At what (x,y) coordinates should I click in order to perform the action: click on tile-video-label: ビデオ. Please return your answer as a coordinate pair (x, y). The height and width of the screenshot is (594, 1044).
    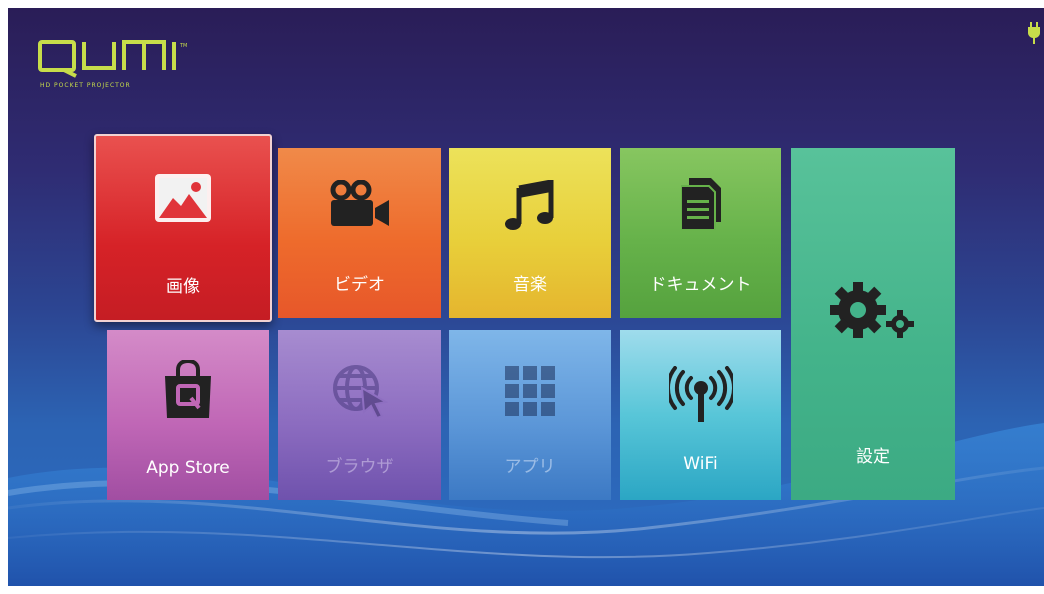
    Looking at the image, I should click on (359, 285).